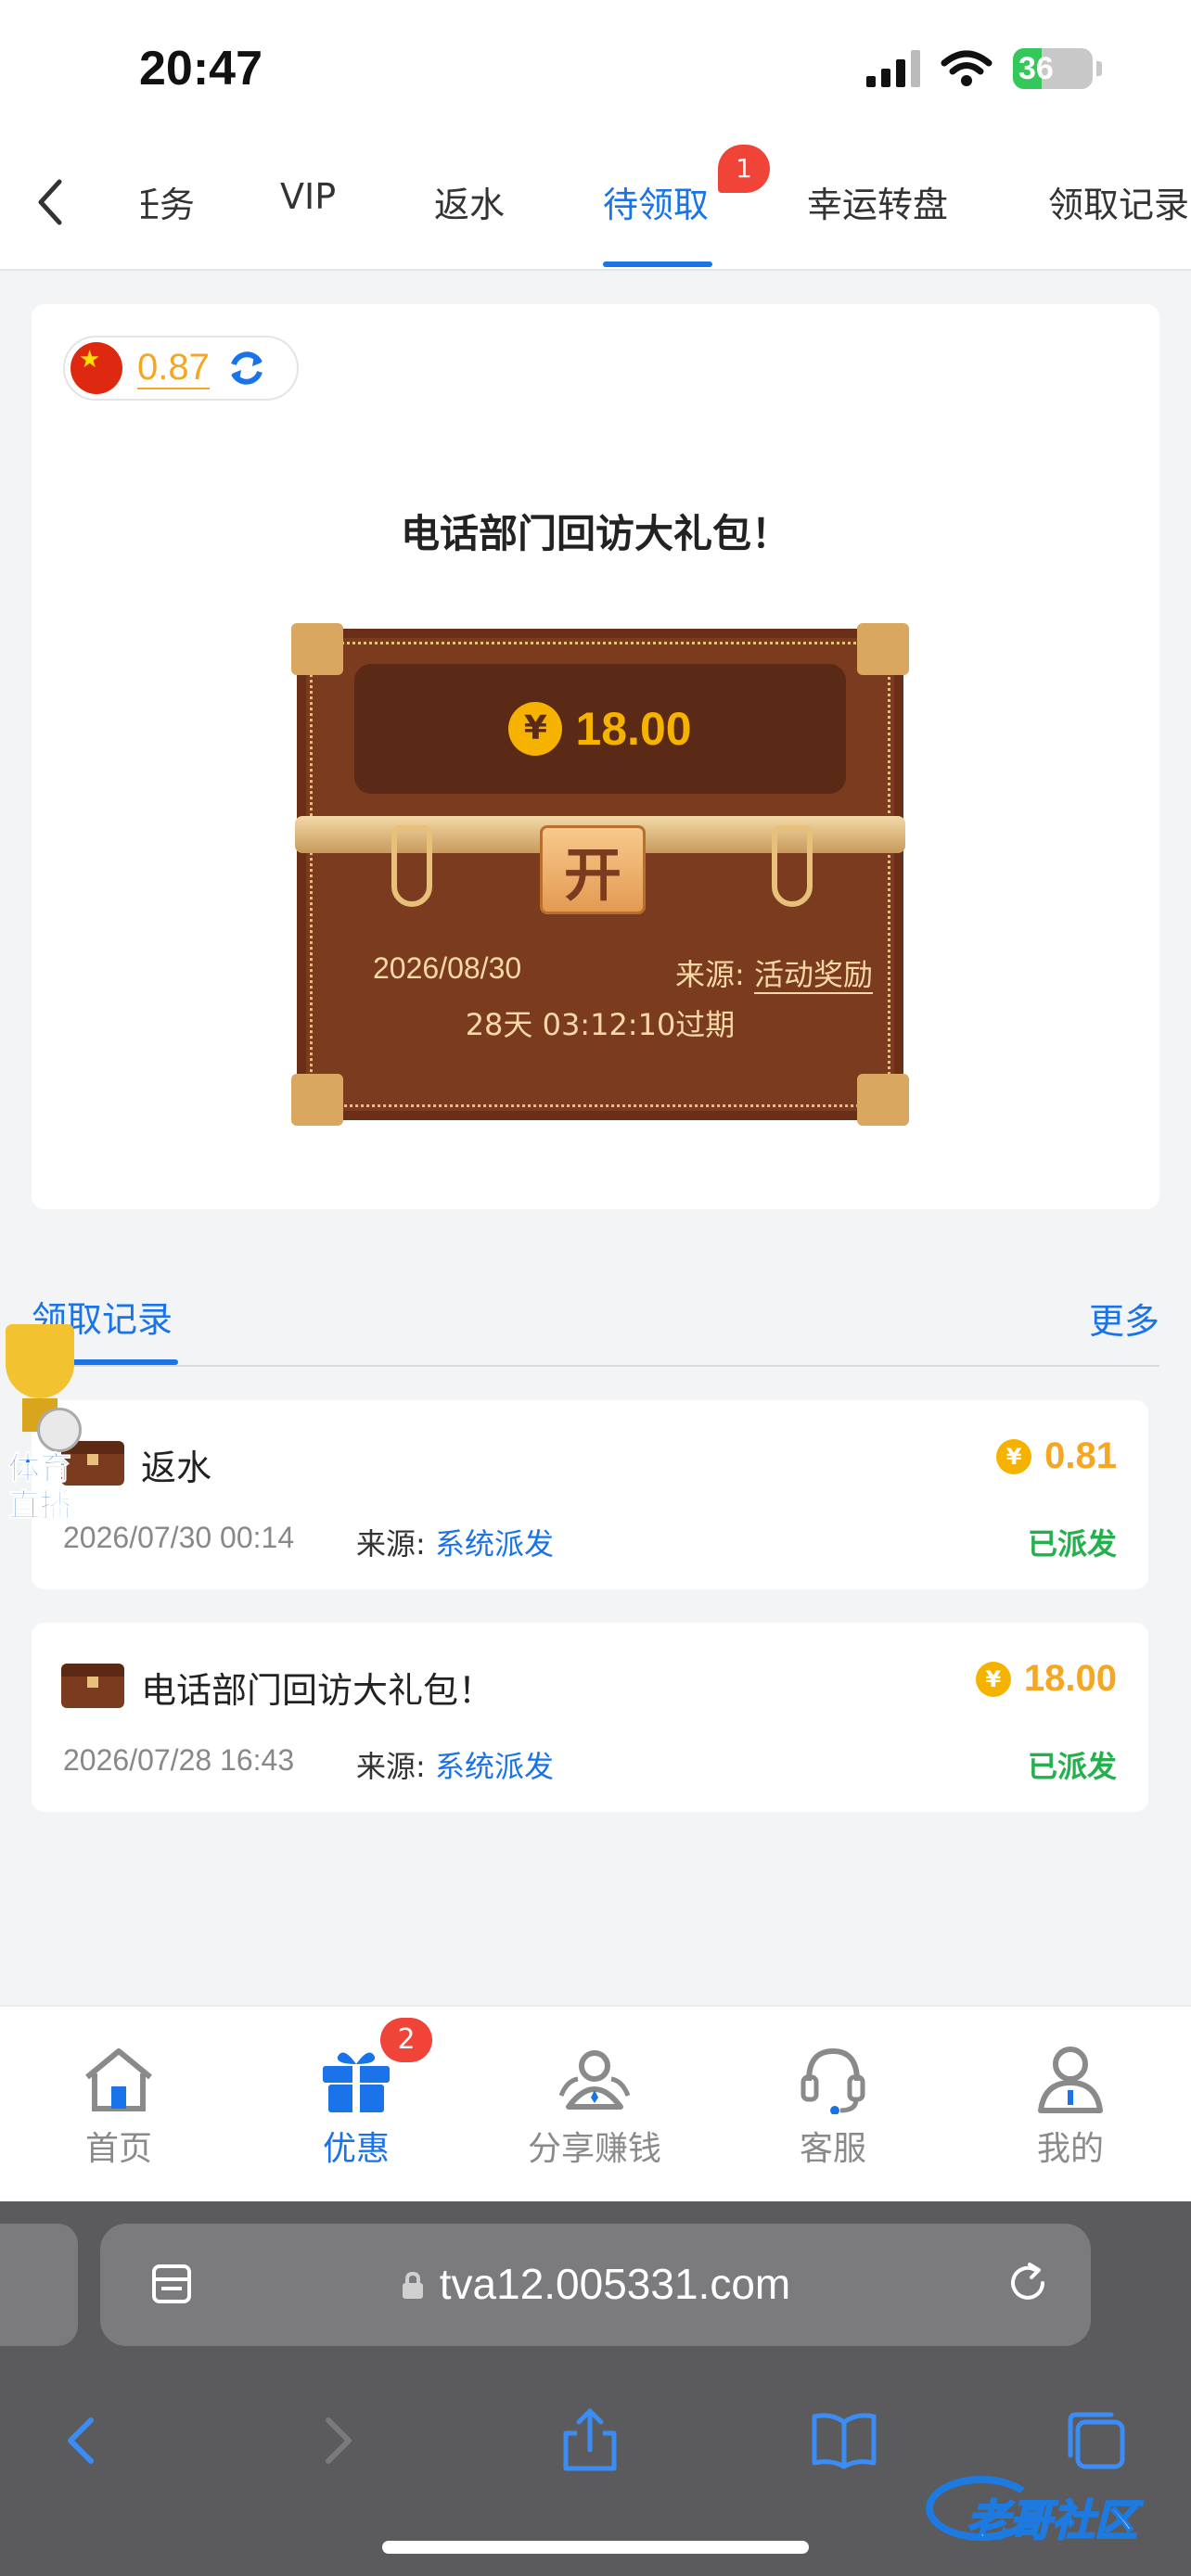  I want to click on balance-value: 0.87, so click(173, 368).